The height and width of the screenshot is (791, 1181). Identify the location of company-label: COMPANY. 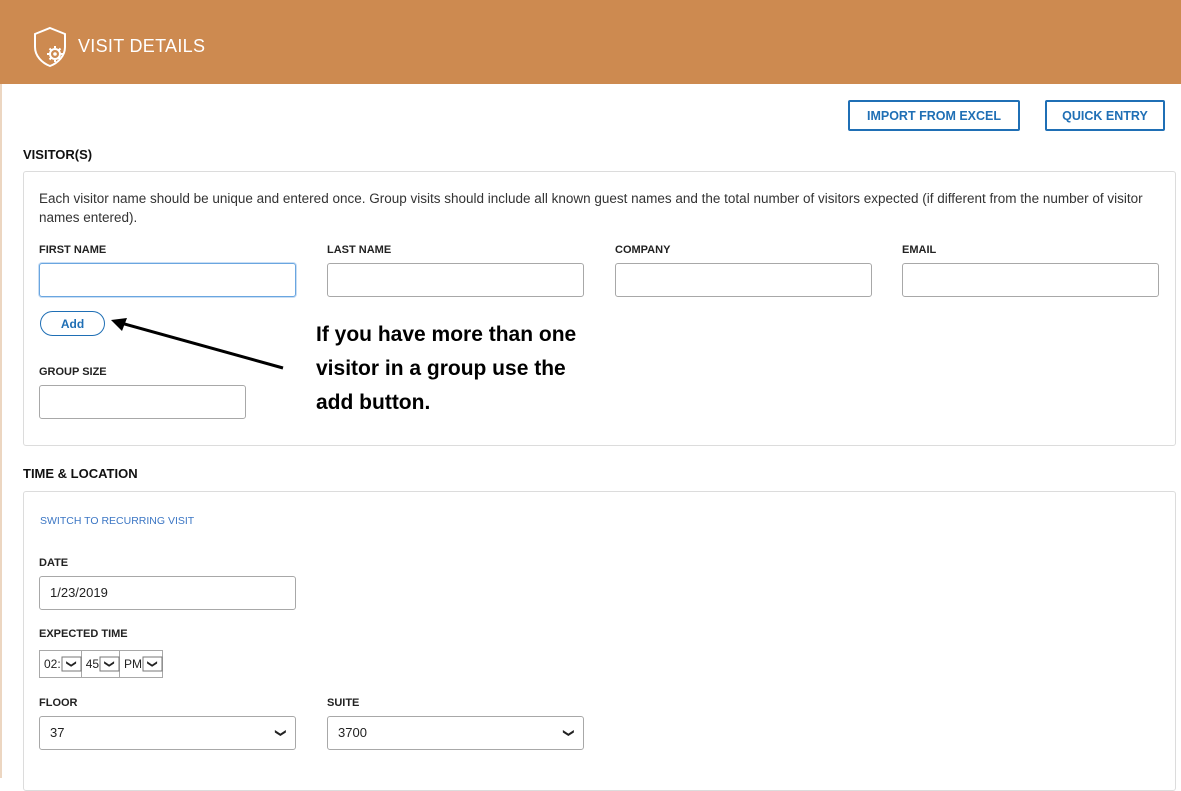
(643, 250).